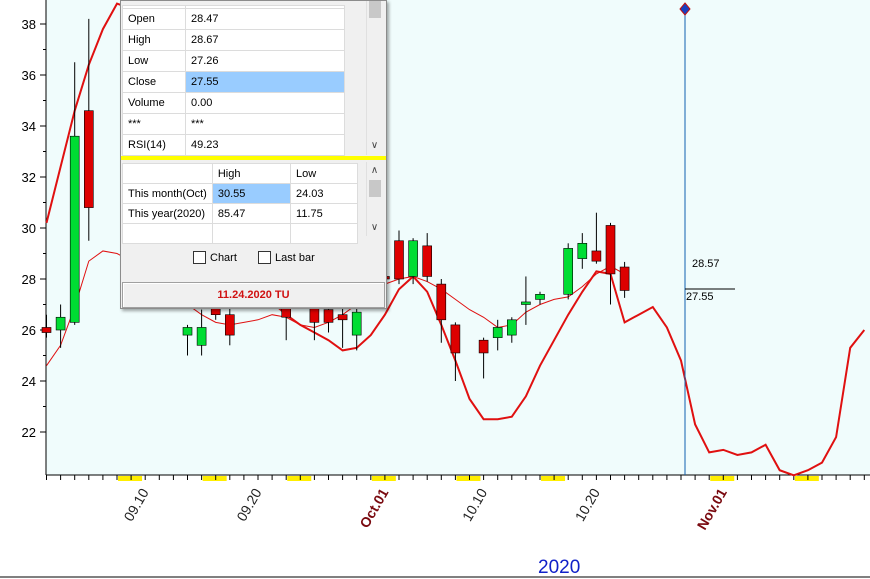 This screenshot has width=870, height=579. I want to click on x-date-label: 09.20, so click(248, 504).